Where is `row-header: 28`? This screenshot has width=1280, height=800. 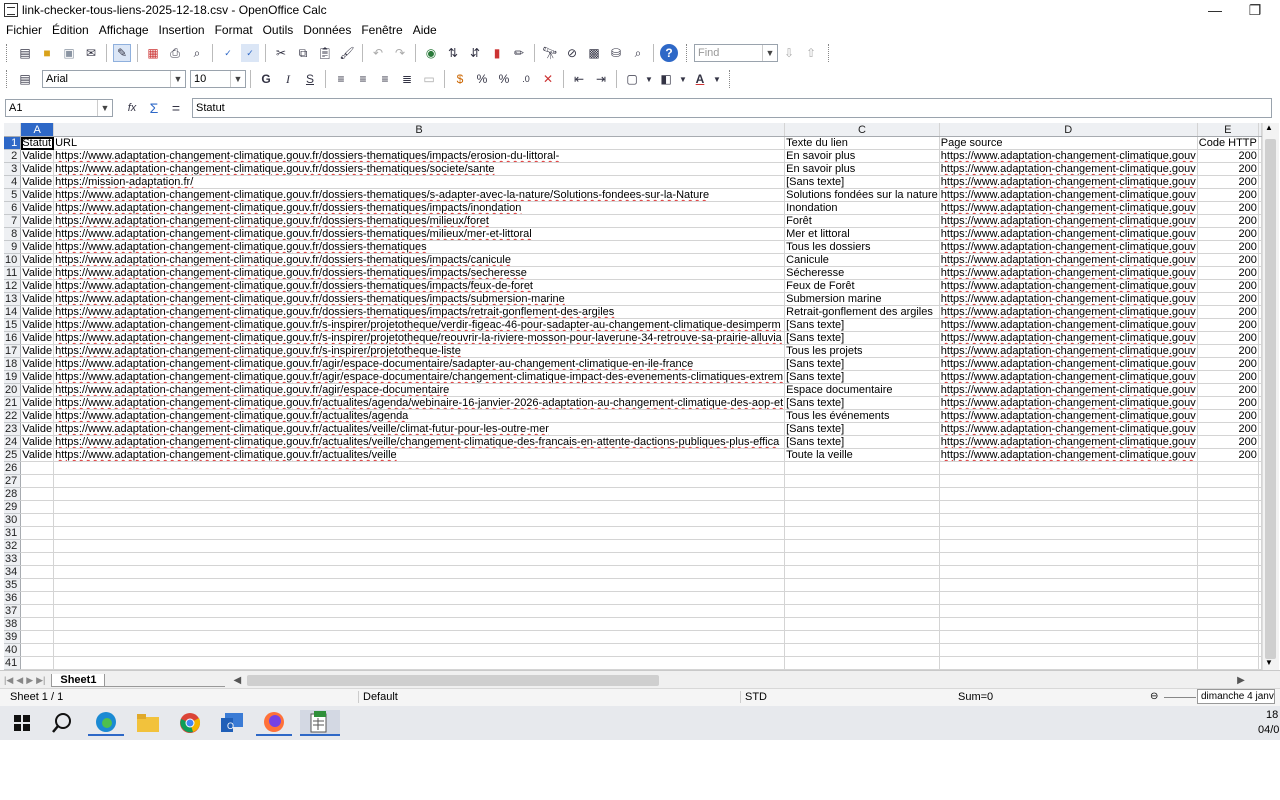
row-header: 28 is located at coordinates (13, 494).